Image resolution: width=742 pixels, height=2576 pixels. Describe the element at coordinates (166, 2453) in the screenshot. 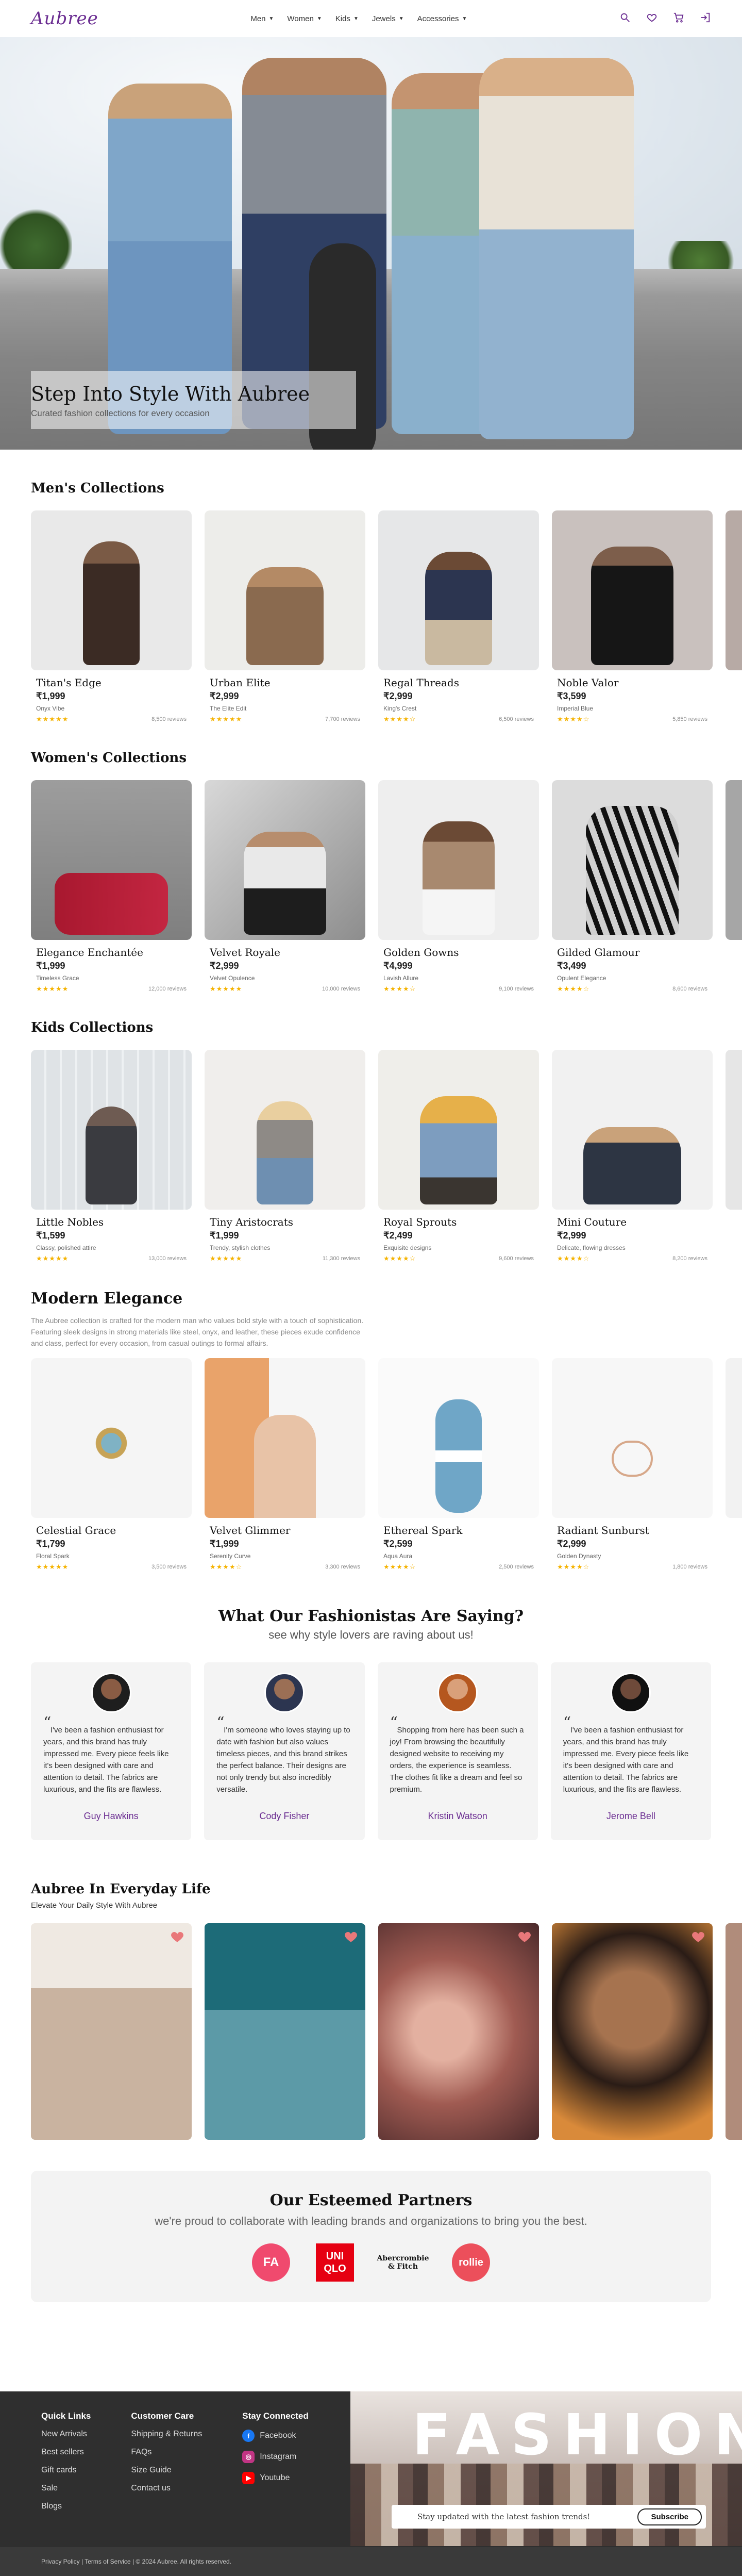

I see `footer-link: FAQs` at that location.